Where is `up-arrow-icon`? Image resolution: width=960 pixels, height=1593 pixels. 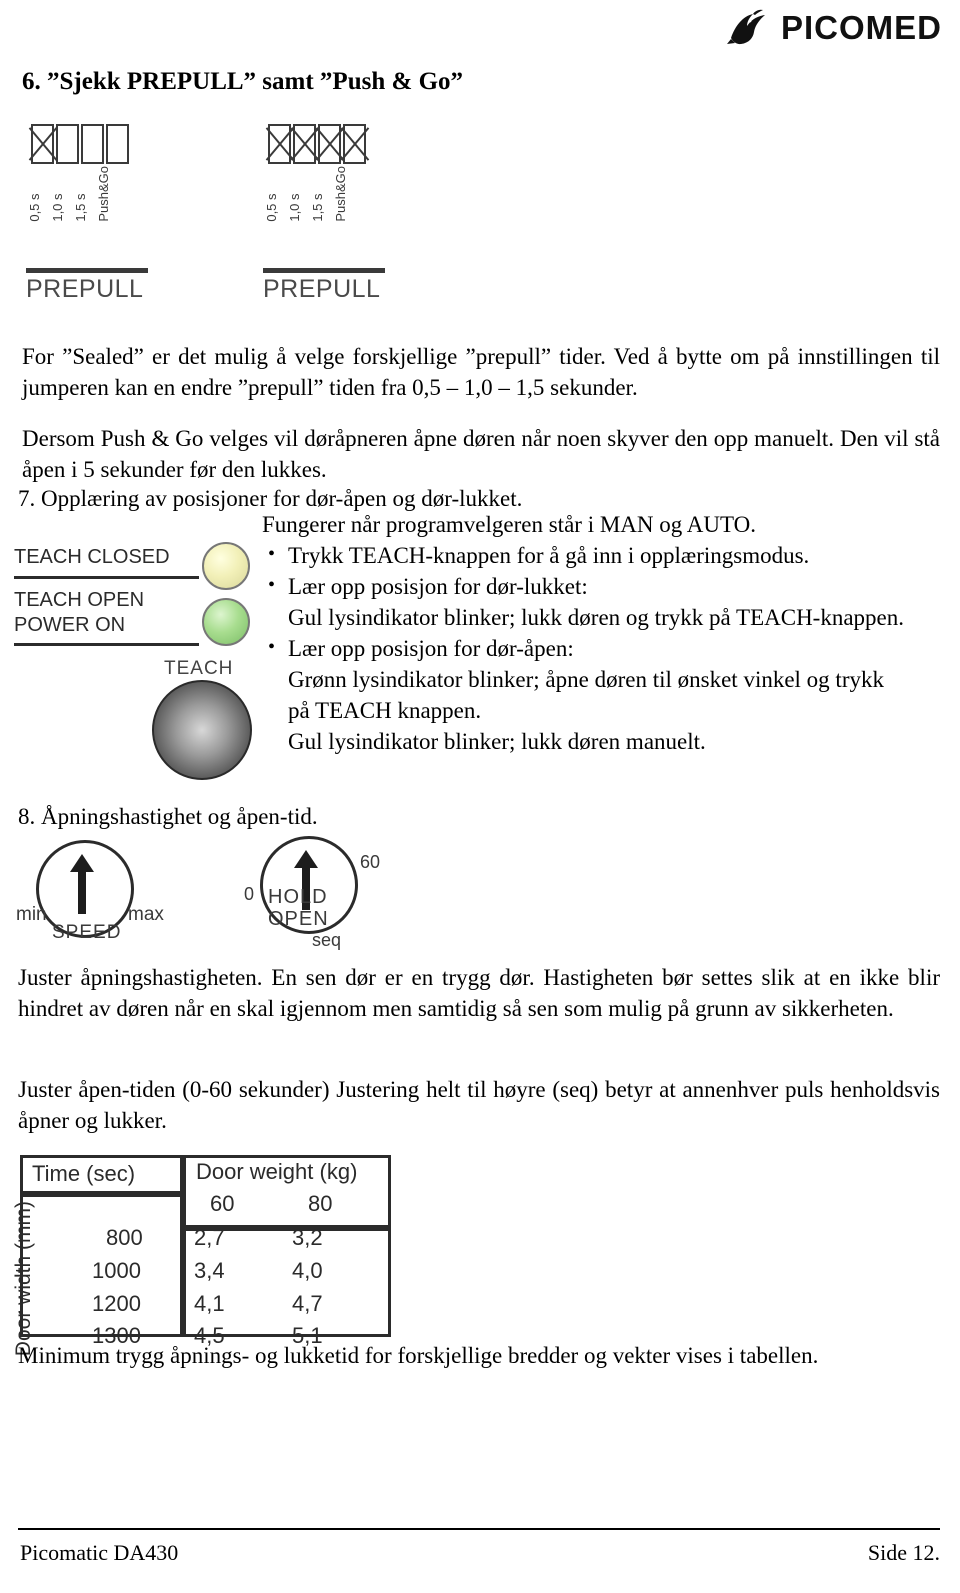
up-arrow-icon is located at coordinates (82, 884).